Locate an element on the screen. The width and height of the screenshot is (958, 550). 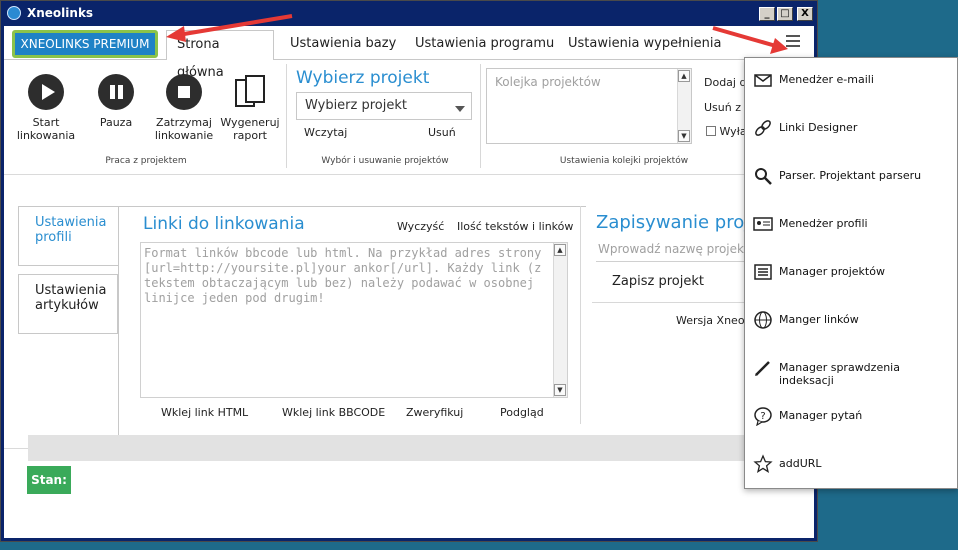
arrow-to-menu is located at coordinates (750, 40).